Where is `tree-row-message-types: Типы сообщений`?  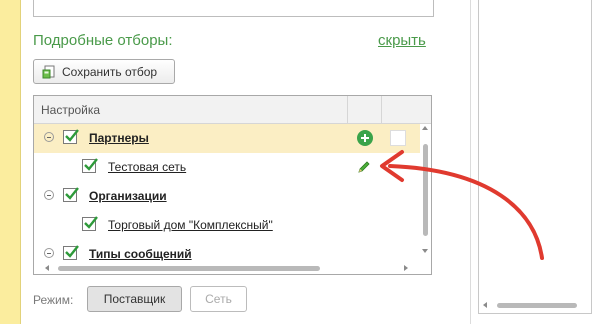
tree-row-message-types: Типы сообщений is located at coordinates (227, 252).